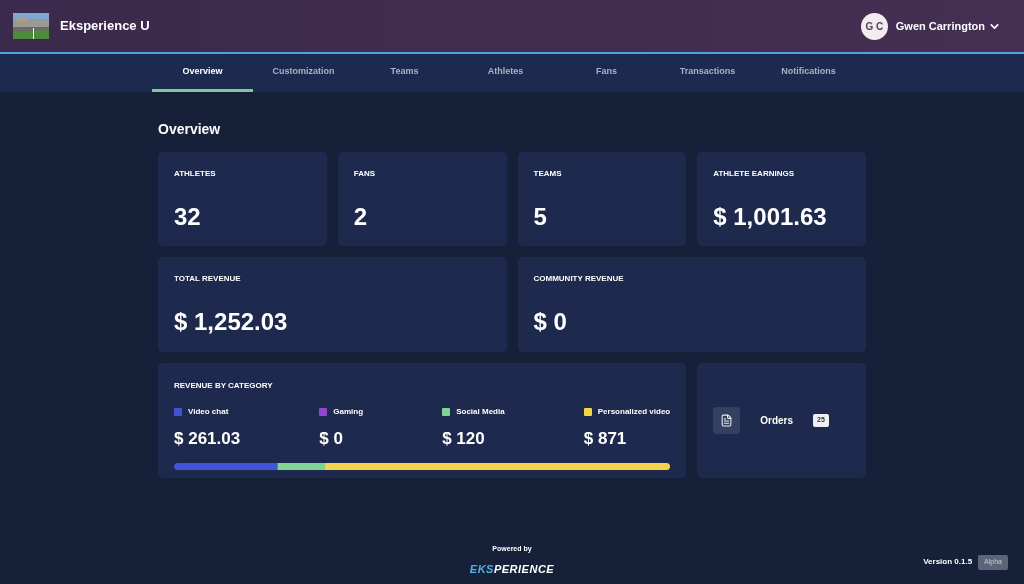  Describe the element at coordinates (231, 322) in the screenshot. I see `stat-value: $ 1,252.03` at that location.